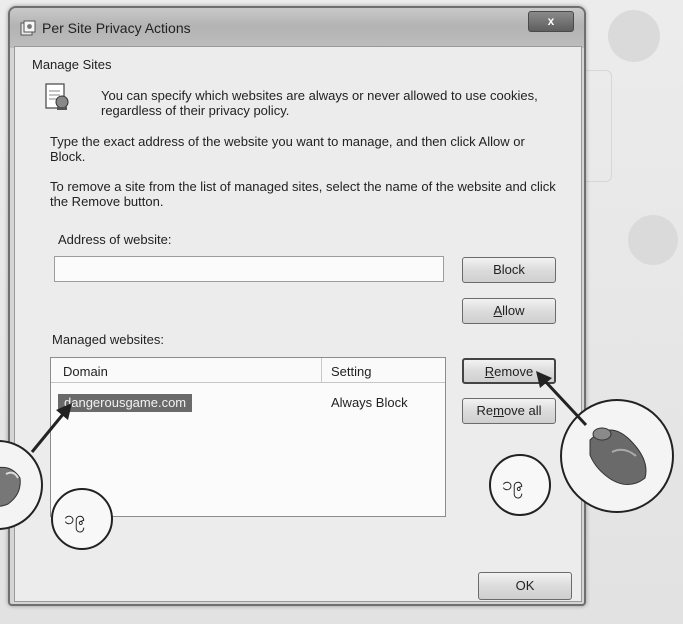  What do you see at coordinates (85, 371) in the screenshot?
I see `column-header-domain: Domain` at bounding box center [85, 371].